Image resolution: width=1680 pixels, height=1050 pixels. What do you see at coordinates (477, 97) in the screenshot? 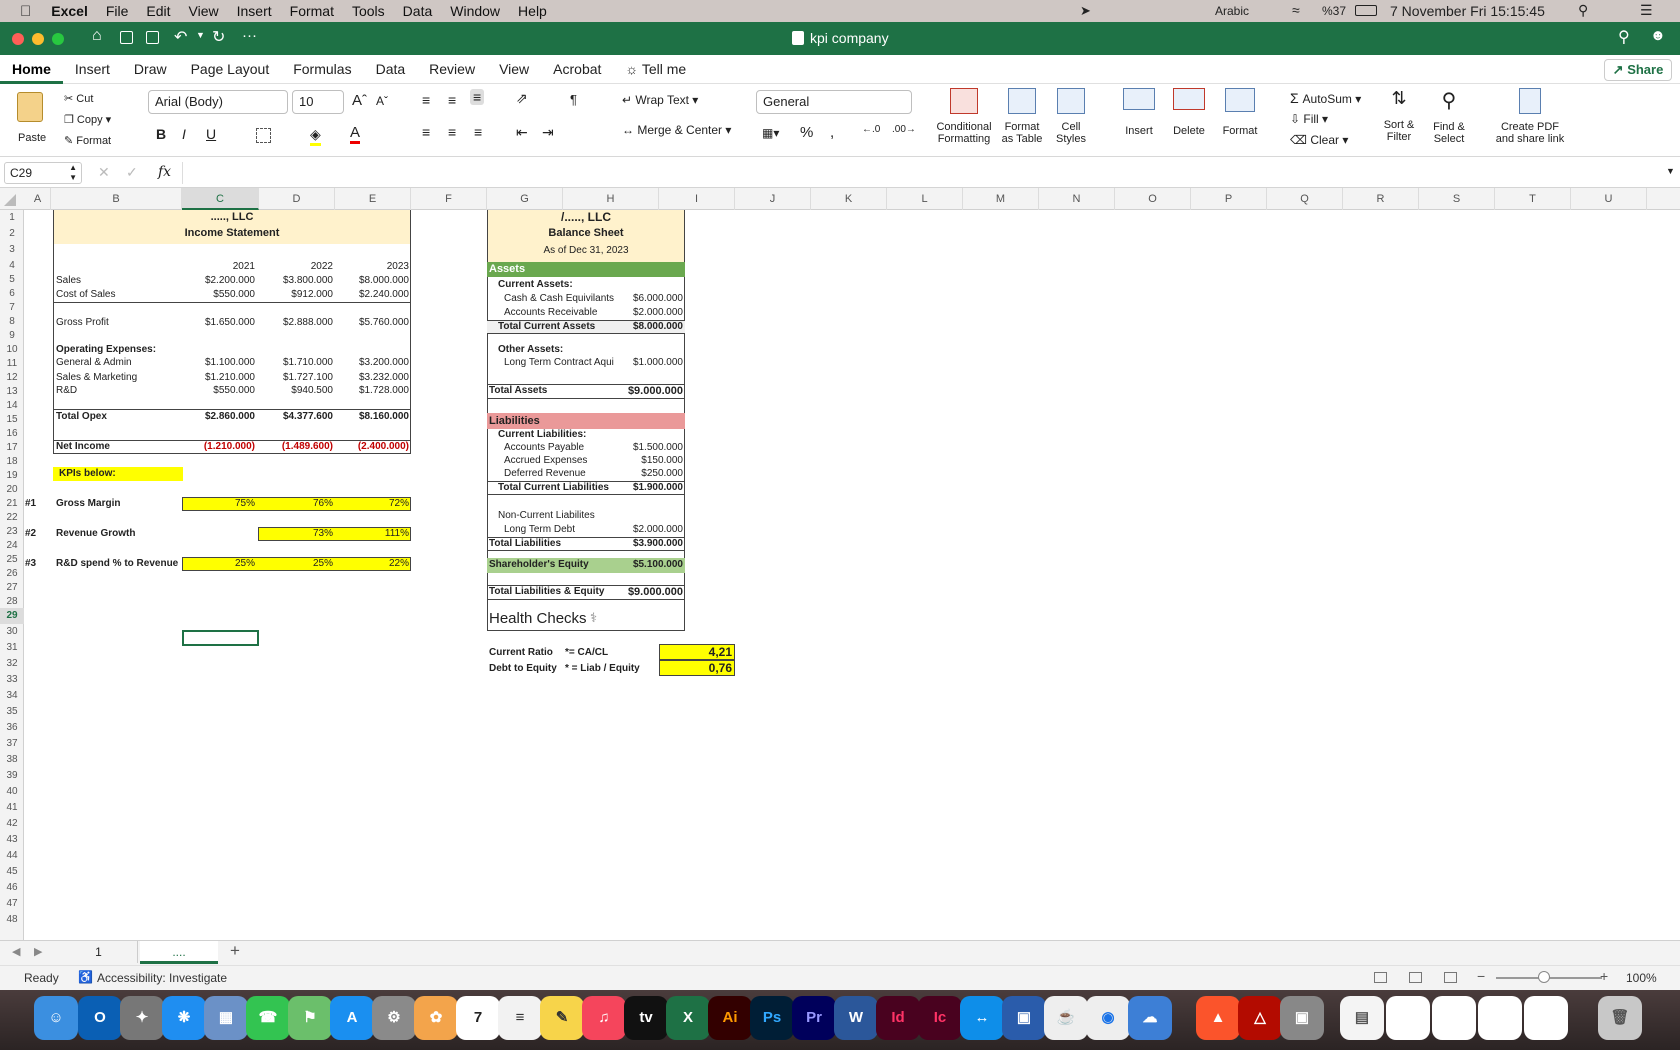
I see `align-bottom-icon: ≡` at bounding box center [477, 97].